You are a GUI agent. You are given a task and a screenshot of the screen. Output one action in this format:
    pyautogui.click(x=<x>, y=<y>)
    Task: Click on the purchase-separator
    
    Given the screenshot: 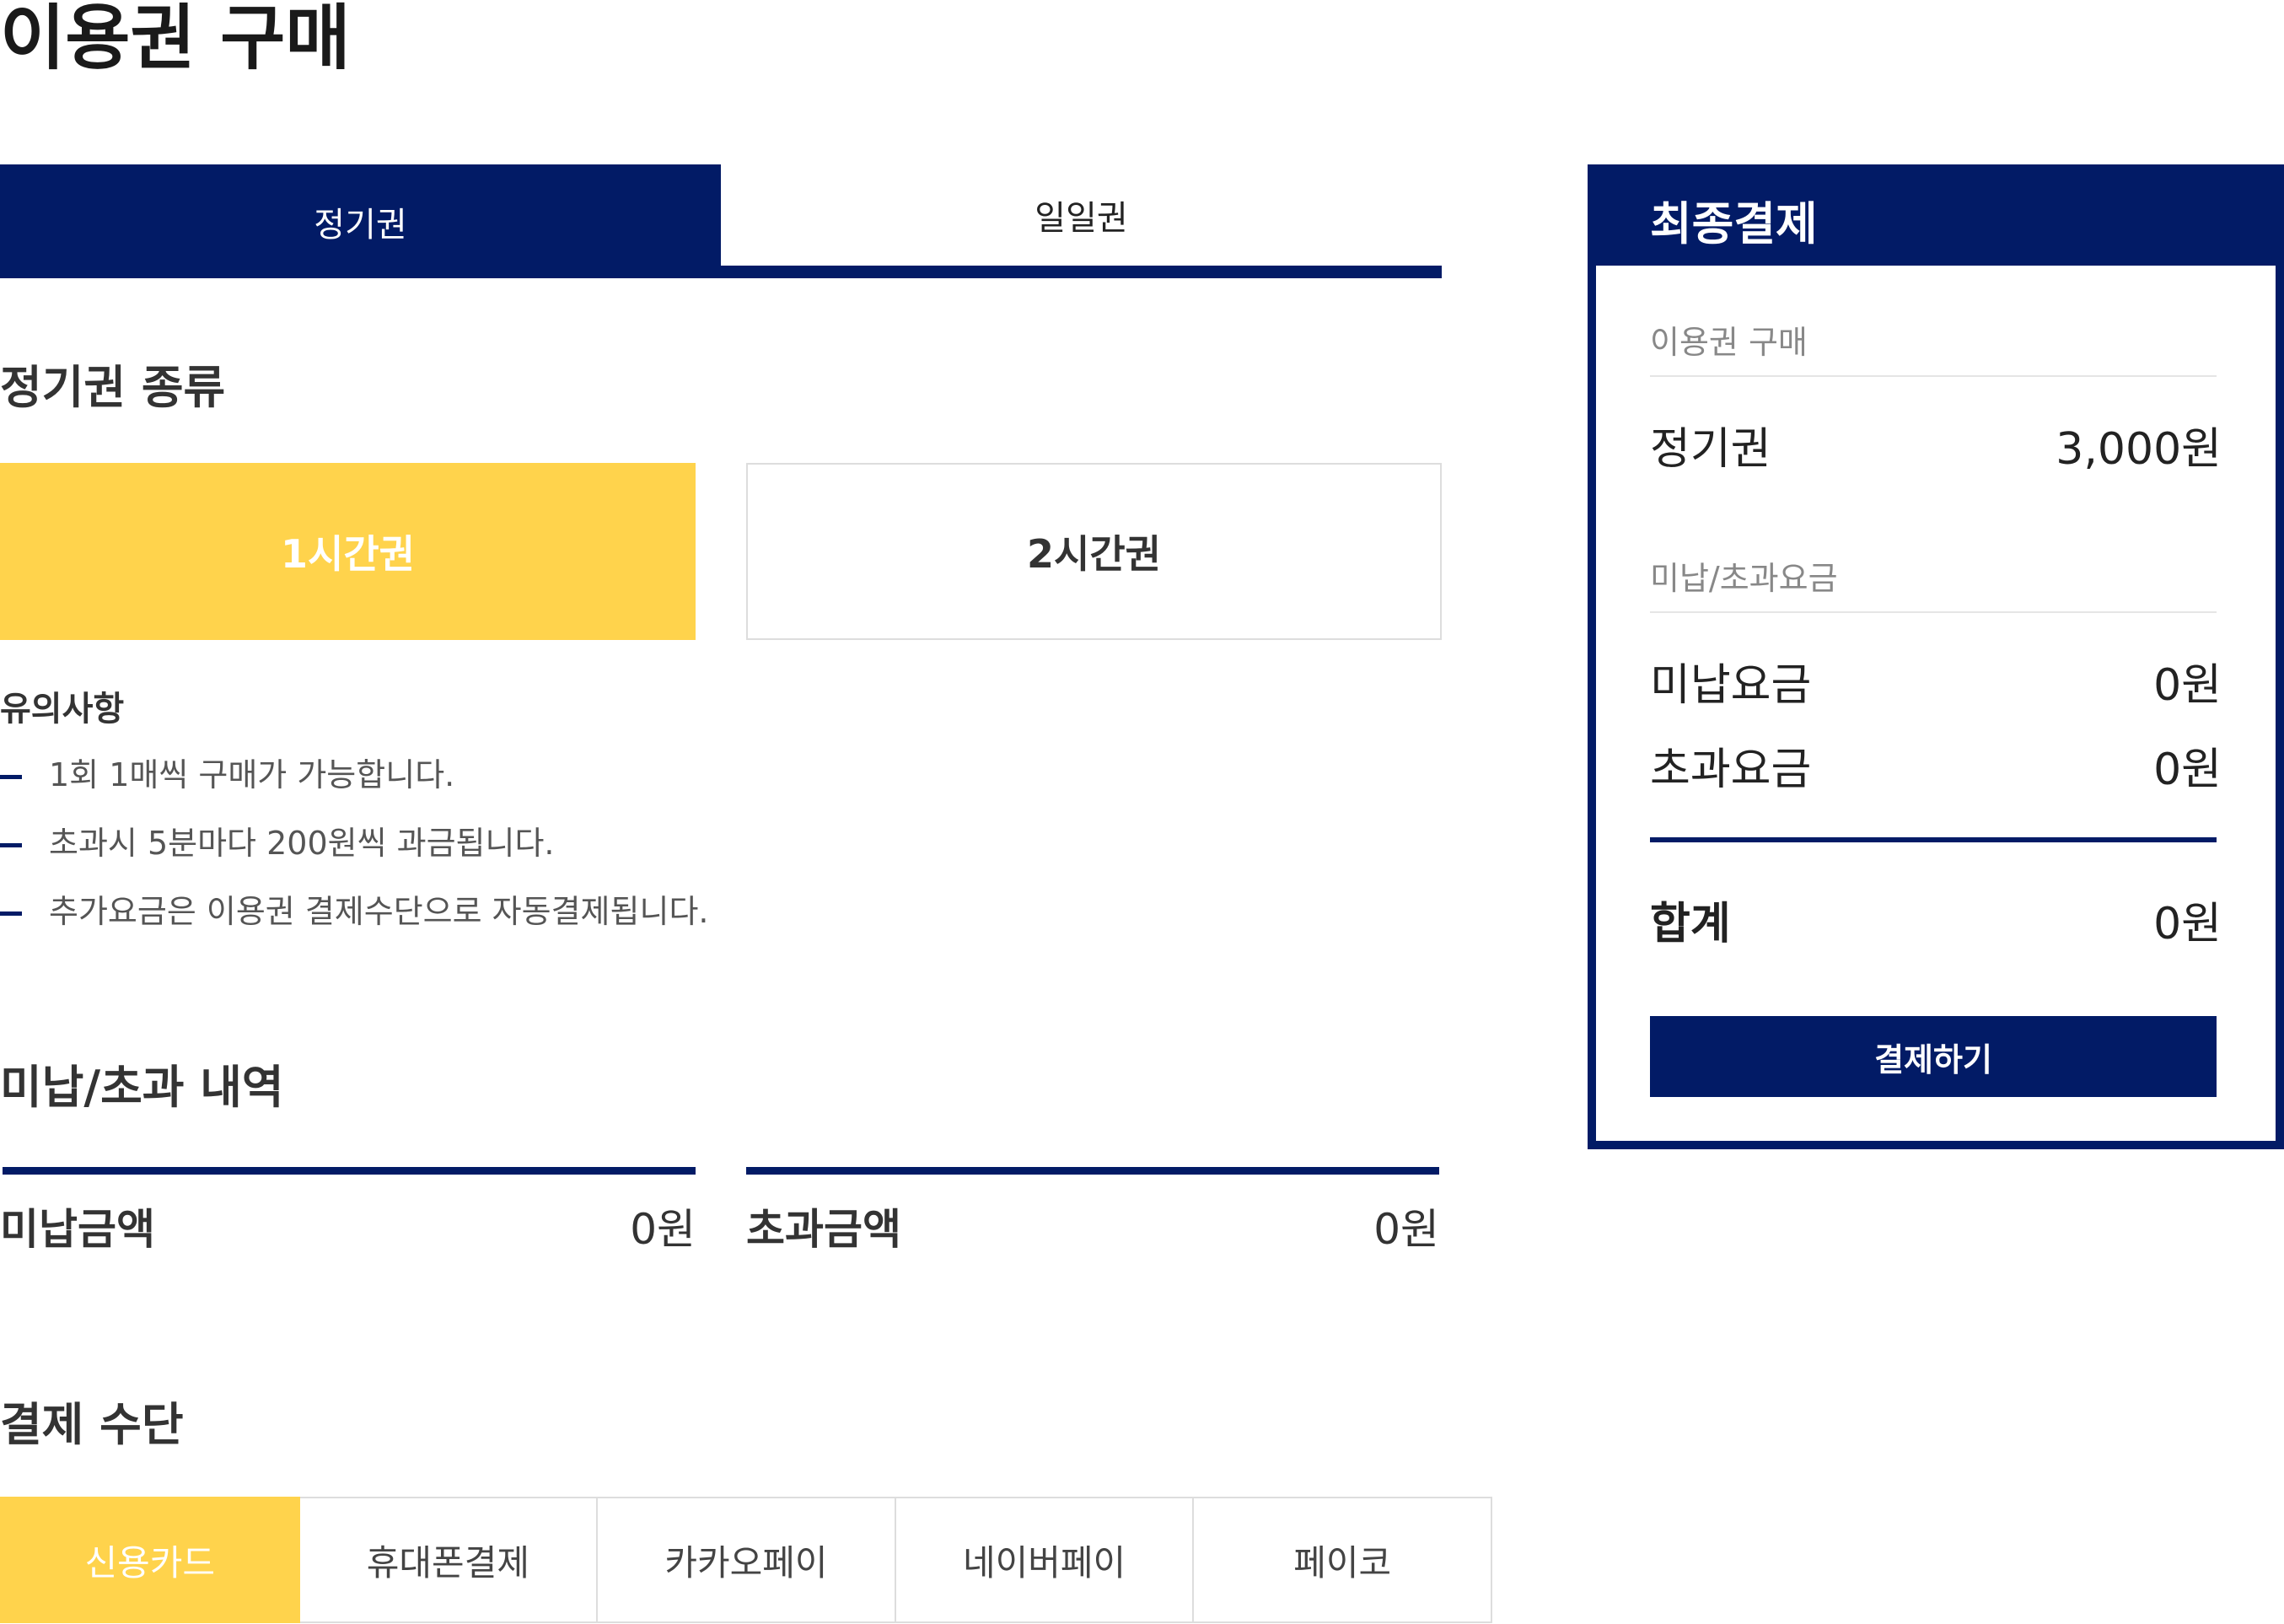 What is the action you would take?
    pyautogui.click(x=1933, y=376)
    